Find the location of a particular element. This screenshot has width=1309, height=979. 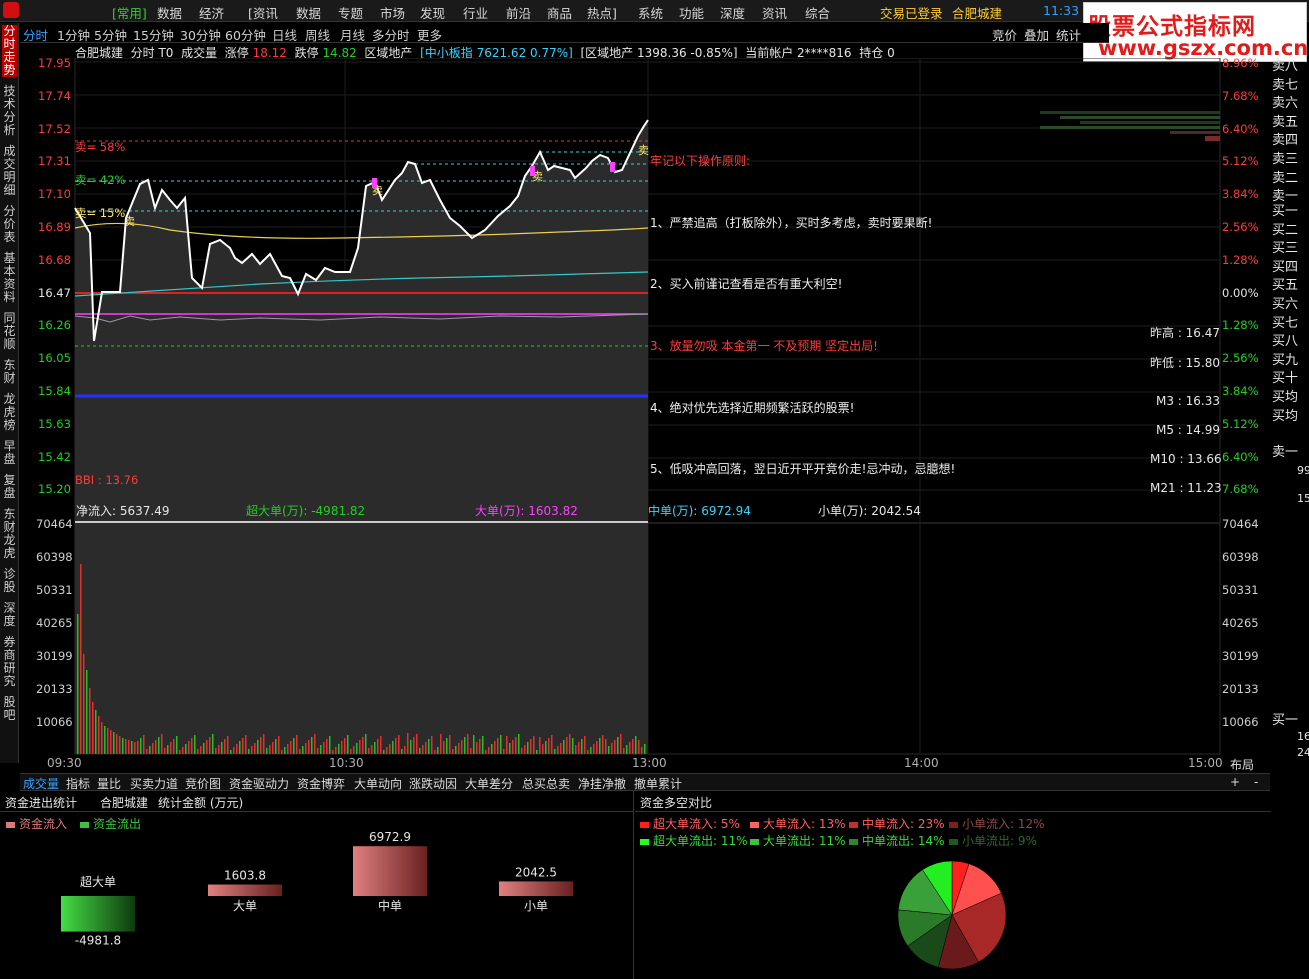

period-tab-1: 1分钟 is located at coordinates (73, 34).